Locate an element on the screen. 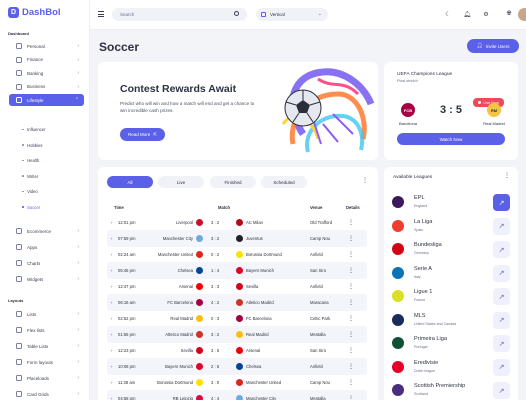 The width and height of the screenshot is (526, 400). sidebar-subitem-writer: Writer is located at coordinates (30, 176).